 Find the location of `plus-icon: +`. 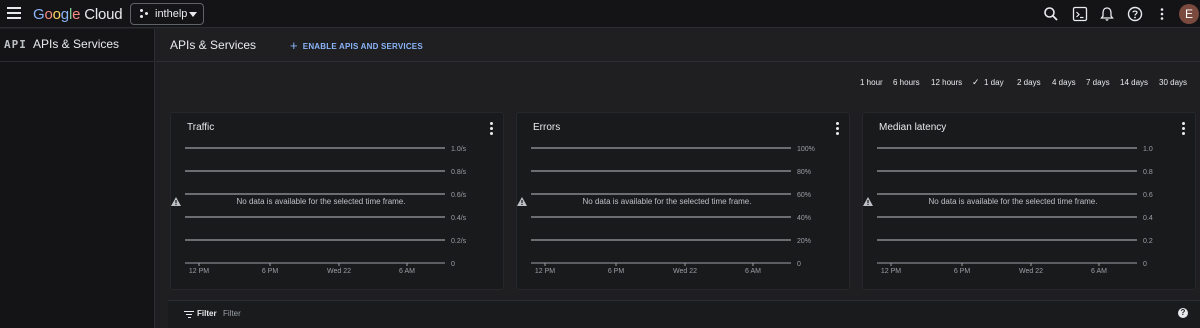

plus-icon: + is located at coordinates (294, 45).